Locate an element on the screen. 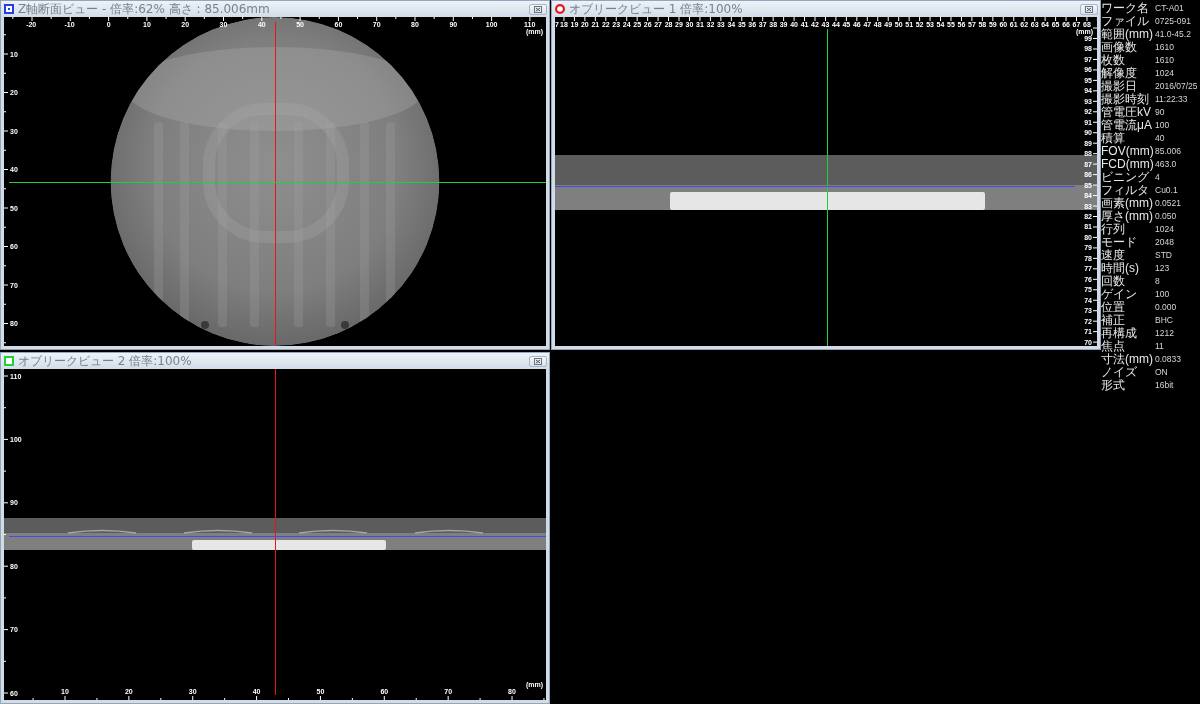 This screenshot has width=1200, height=704. info-value: 40 is located at coordinates (1160, 138).